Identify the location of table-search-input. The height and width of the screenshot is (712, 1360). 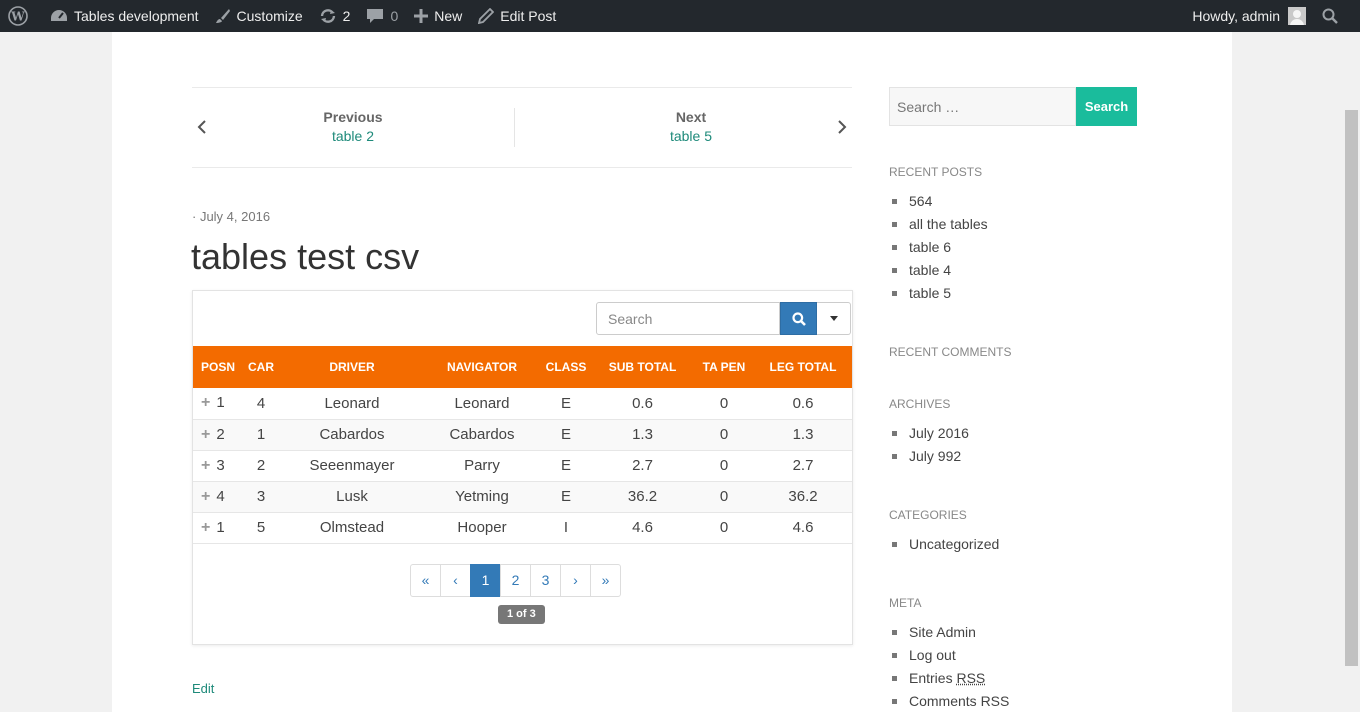
(688, 318).